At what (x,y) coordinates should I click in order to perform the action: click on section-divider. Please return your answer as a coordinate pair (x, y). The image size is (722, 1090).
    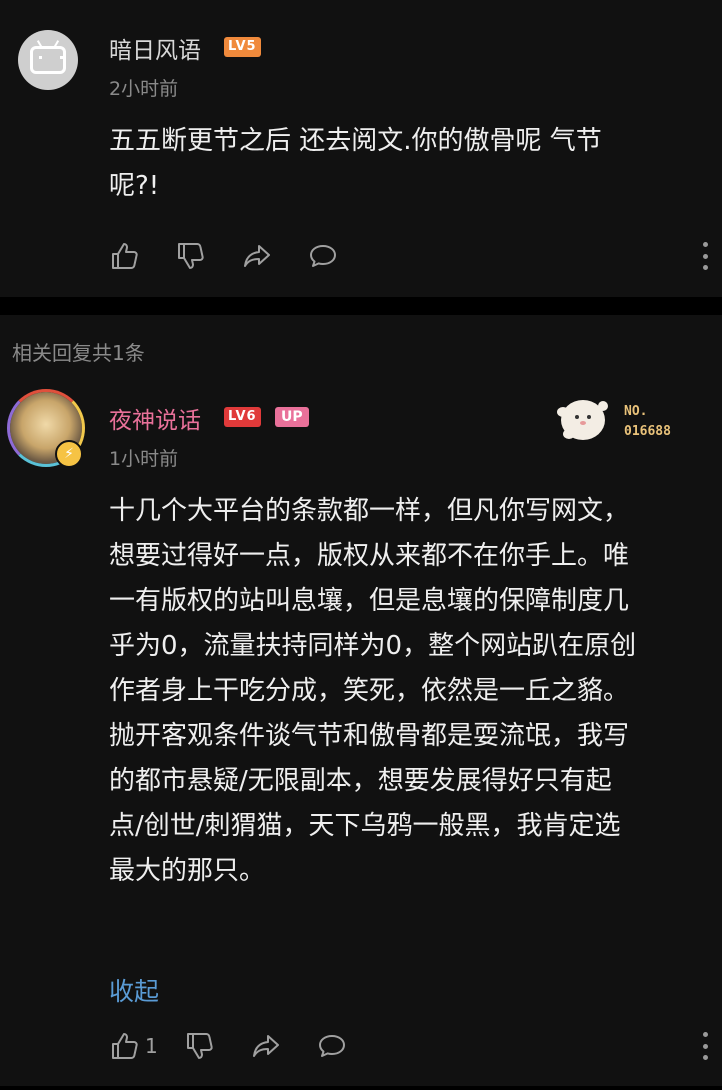
    Looking at the image, I should click on (361, 306).